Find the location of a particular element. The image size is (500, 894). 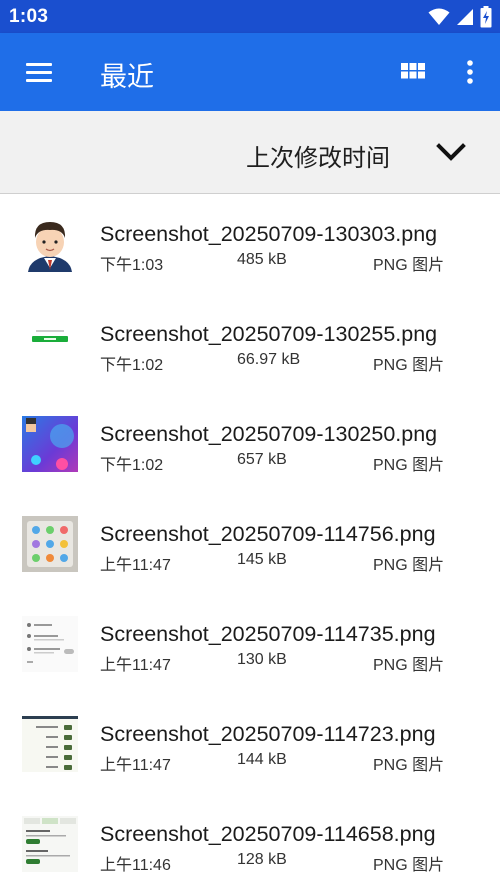

file-date: 上午11:46 is located at coordinates (135, 865).